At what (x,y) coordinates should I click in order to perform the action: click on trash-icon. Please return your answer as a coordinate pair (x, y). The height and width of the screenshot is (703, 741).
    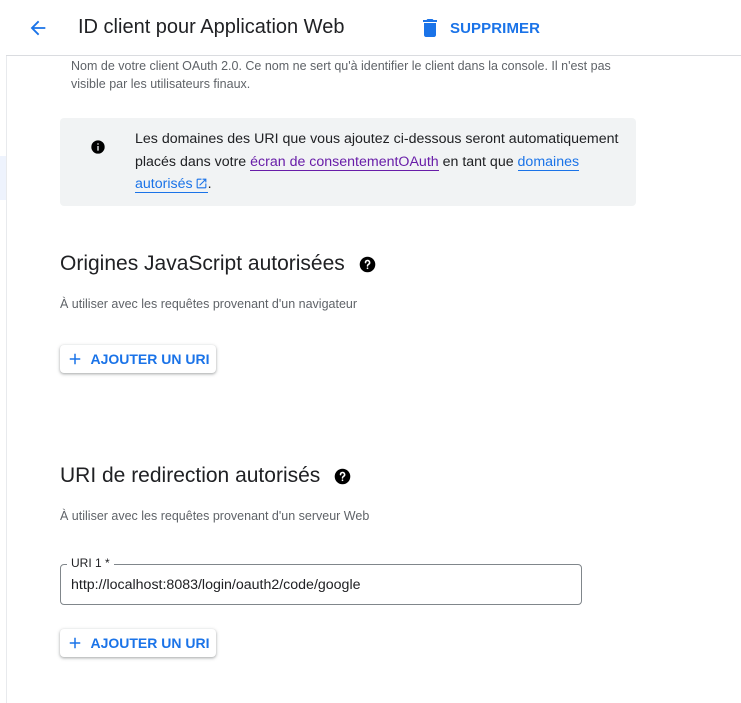
    Looking at the image, I should click on (430, 28).